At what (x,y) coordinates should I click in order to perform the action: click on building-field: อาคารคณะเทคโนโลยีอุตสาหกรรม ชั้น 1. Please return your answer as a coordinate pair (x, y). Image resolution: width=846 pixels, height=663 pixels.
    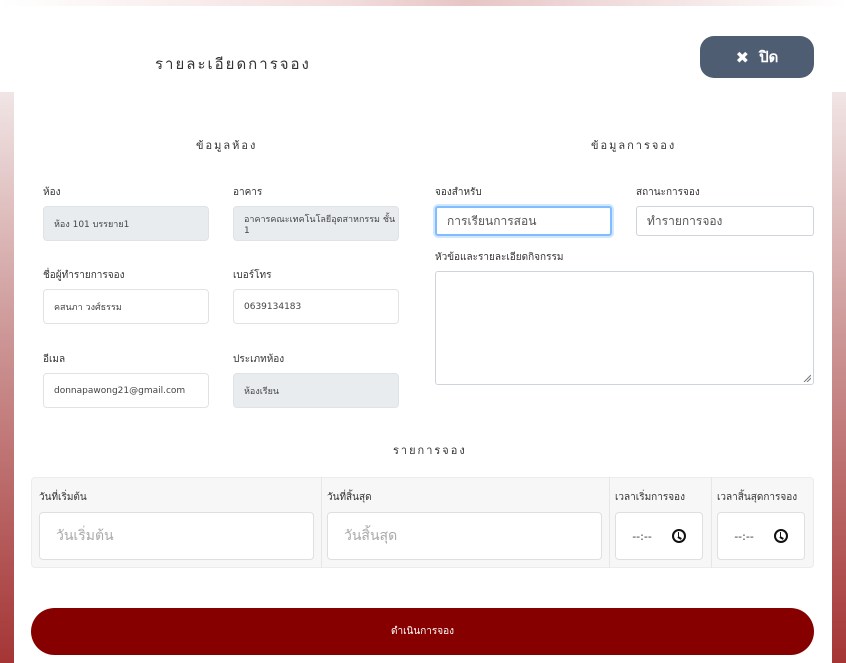
    Looking at the image, I should click on (316, 223).